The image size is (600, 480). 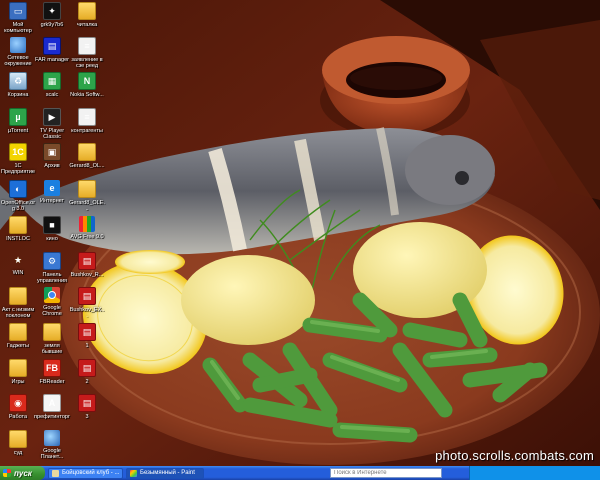 I want to click on desktop-icon-avg: AVG Free 9.0, so click(x=87, y=228).